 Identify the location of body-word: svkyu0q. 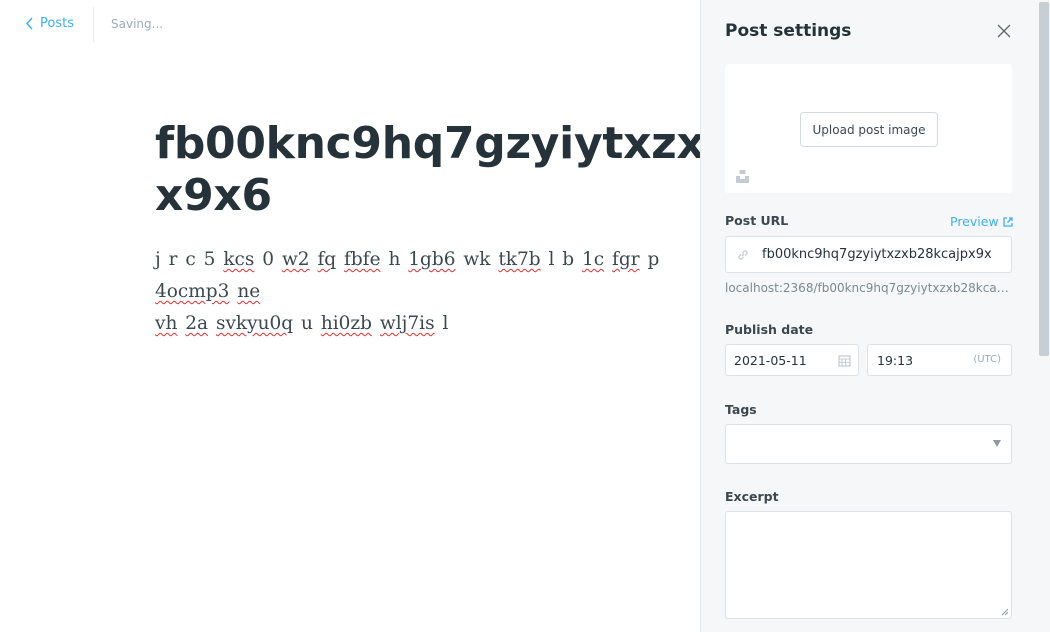
(254, 323).